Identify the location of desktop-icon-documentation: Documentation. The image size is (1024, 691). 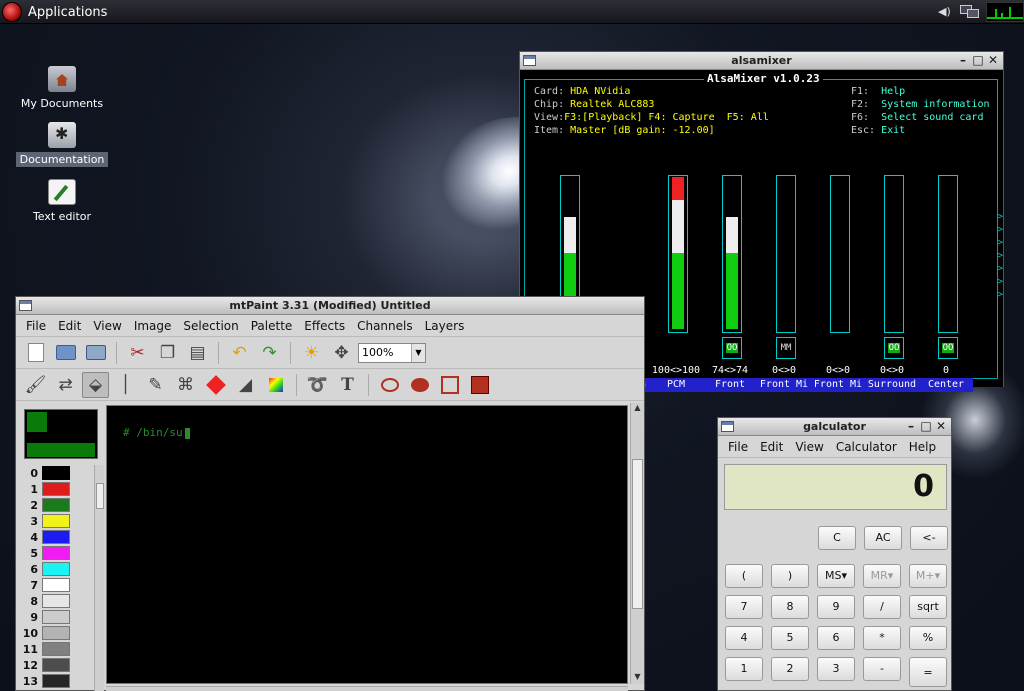
(62, 144).